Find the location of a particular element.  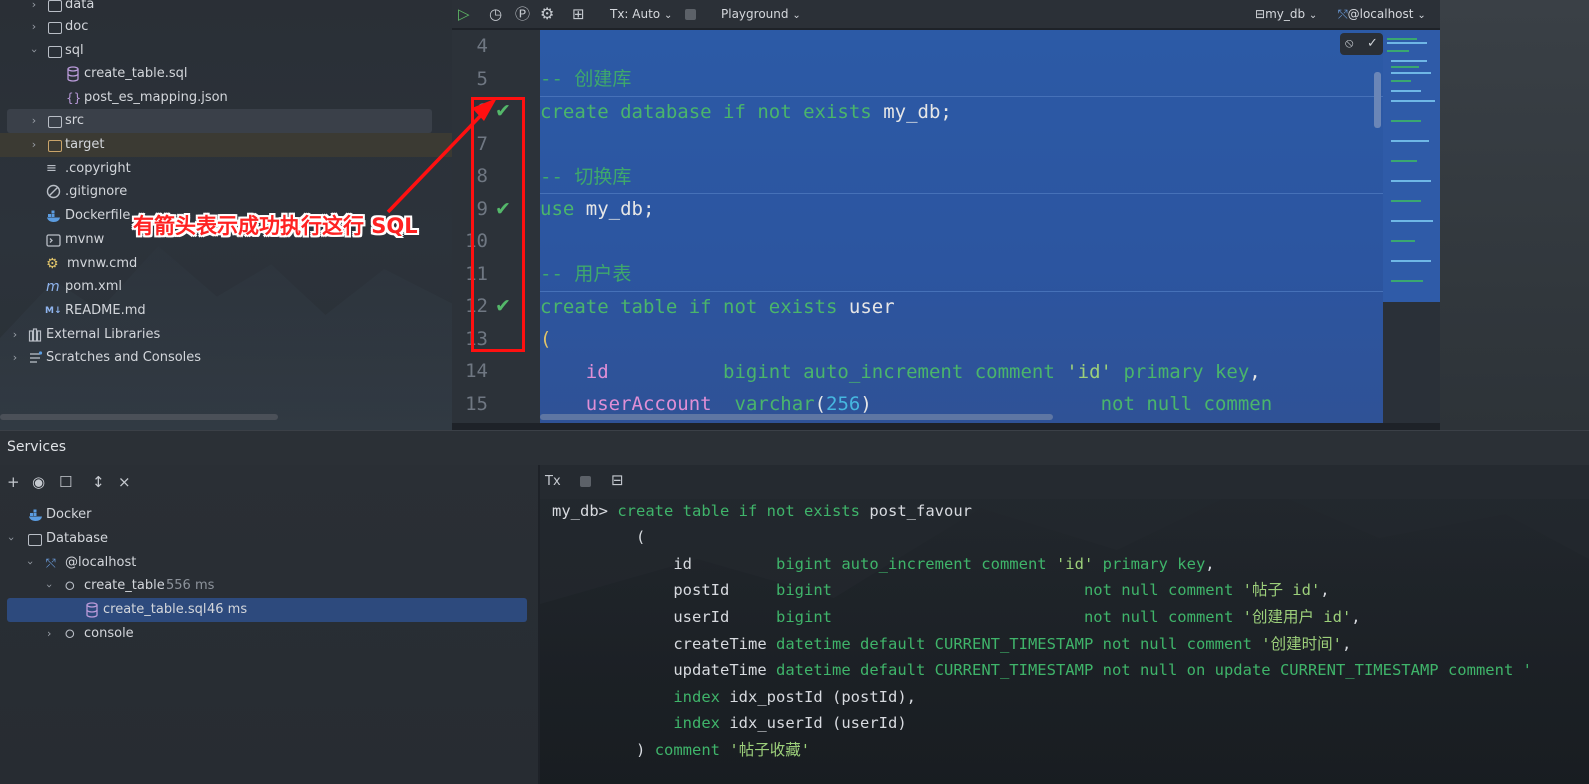

console-line: index idx_postId (postId), is located at coordinates (794, 697).